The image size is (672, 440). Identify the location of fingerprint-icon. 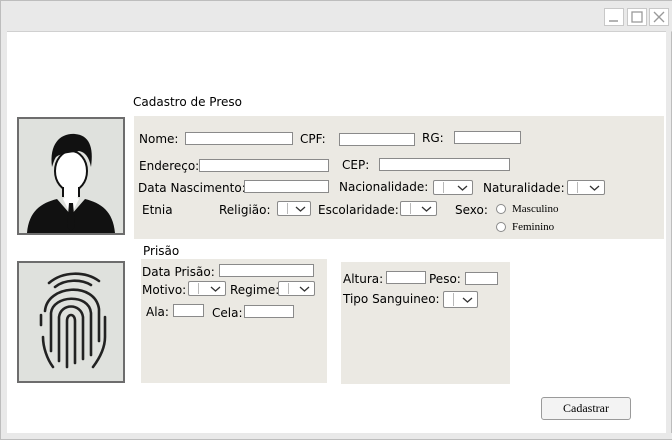
(71, 322).